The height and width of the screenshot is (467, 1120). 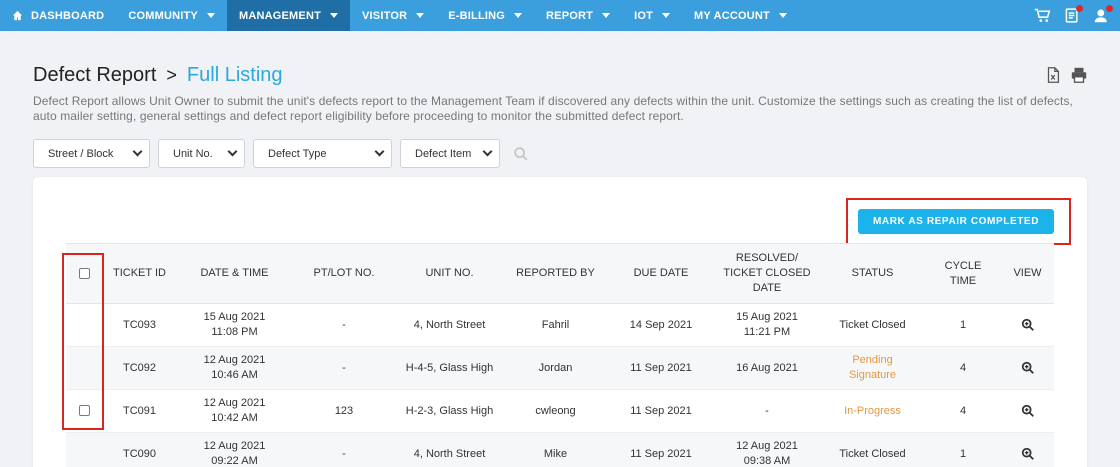 What do you see at coordinates (1066, 75) in the screenshot?
I see `header-actions` at bounding box center [1066, 75].